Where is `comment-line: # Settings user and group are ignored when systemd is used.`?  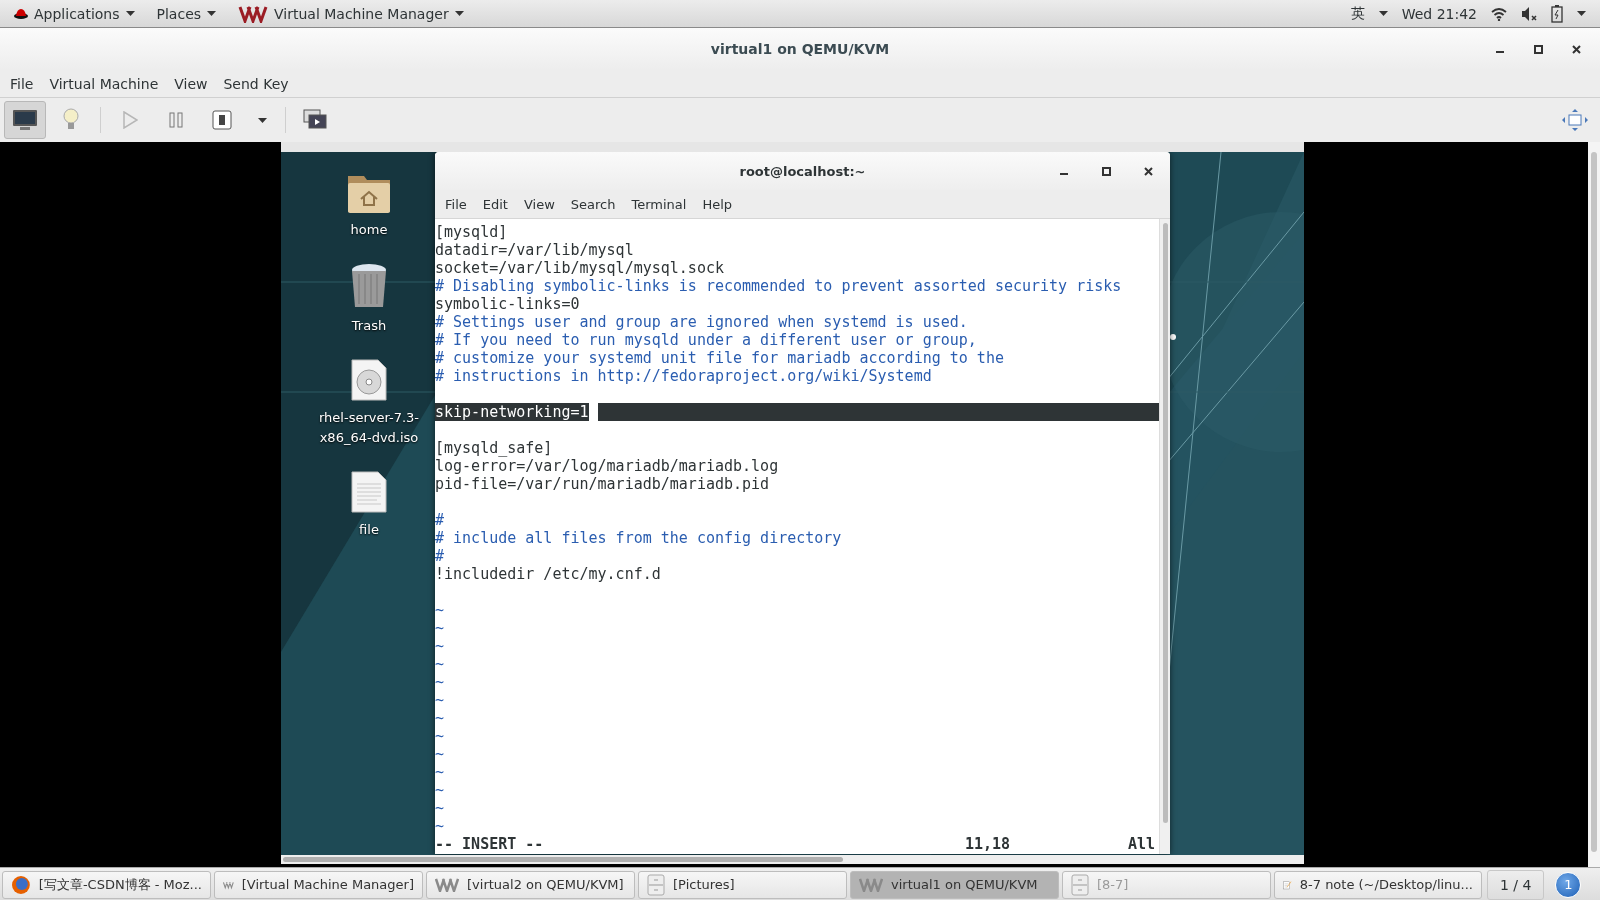 comment-line: # Settings user and group are ignored when systemd is used. is located at coordinates (701, 322).